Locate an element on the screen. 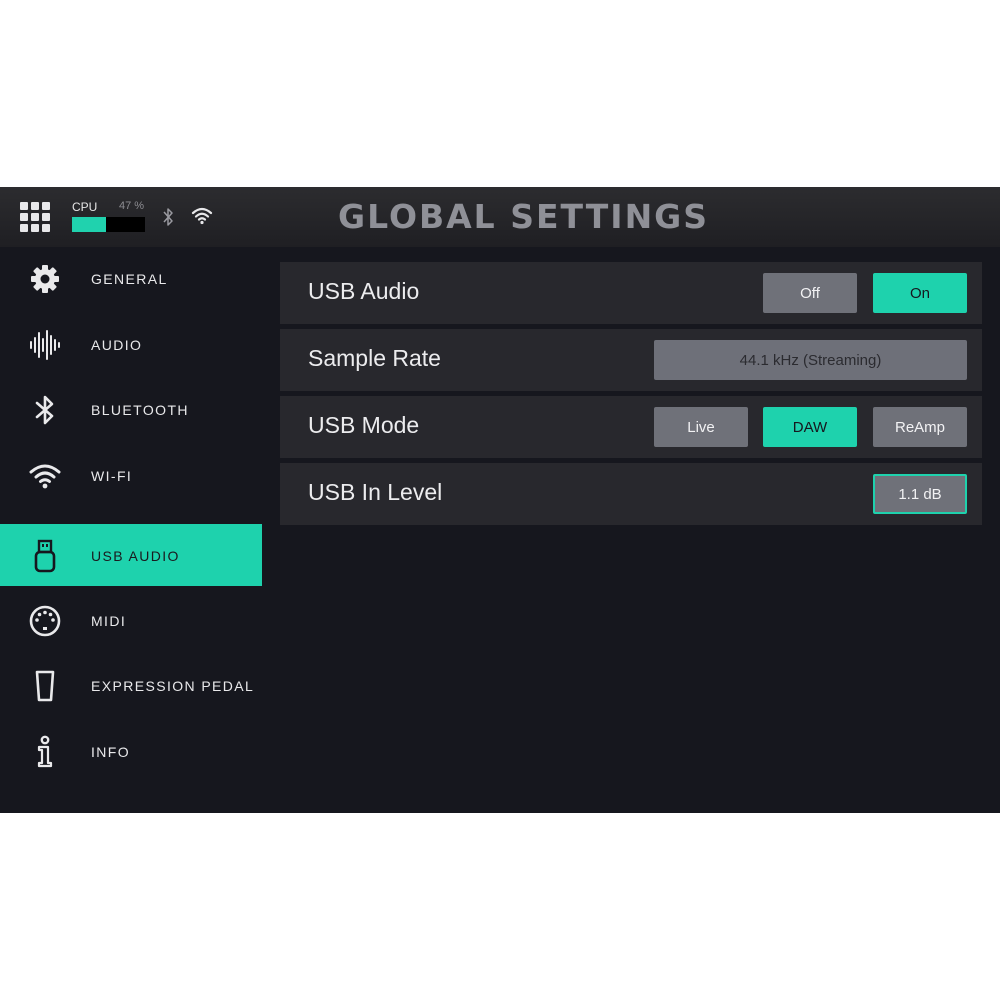 The image size is (1000, 1000). top-bar: CPU 47 % GLOBAL SETTINGS is located at coordinates (500, 217).